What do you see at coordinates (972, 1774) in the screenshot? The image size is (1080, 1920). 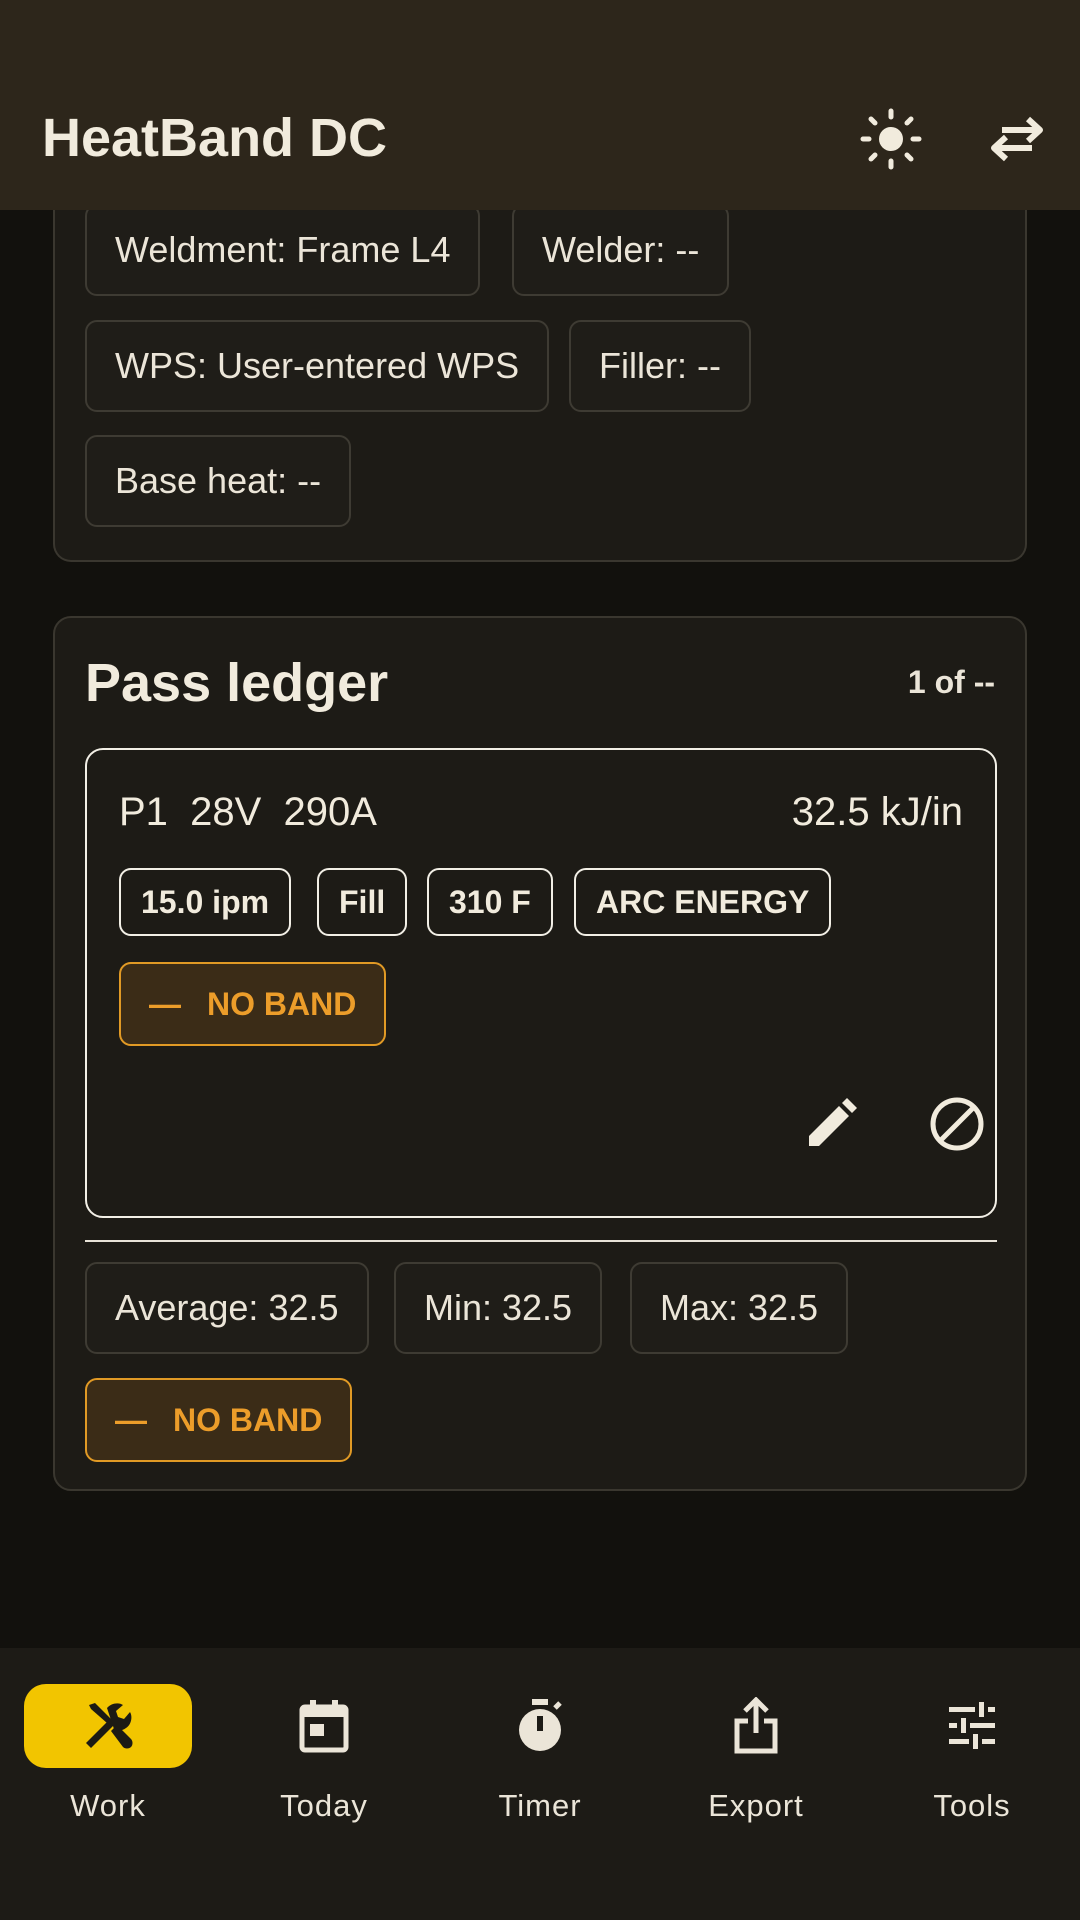 I see `nav-tools: Tools` at bounding box center [972, 1774].